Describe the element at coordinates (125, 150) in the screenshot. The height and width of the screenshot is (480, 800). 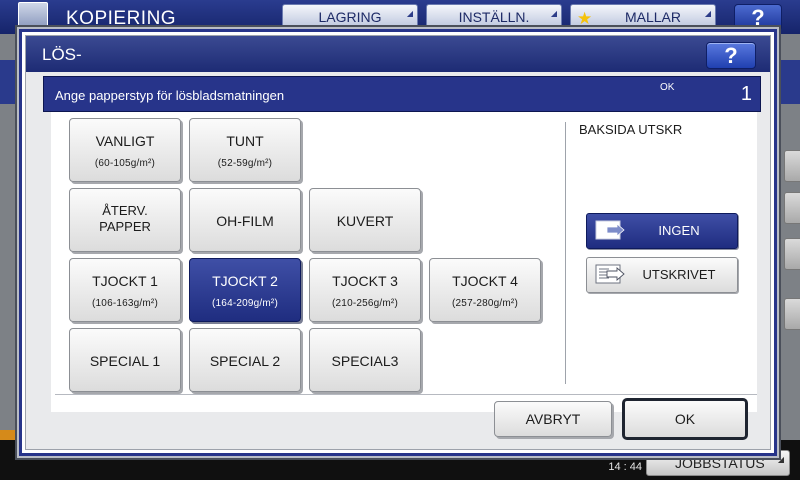
I see `paper-plain-button: VANLIGT (60-105g/m²)` at that location.